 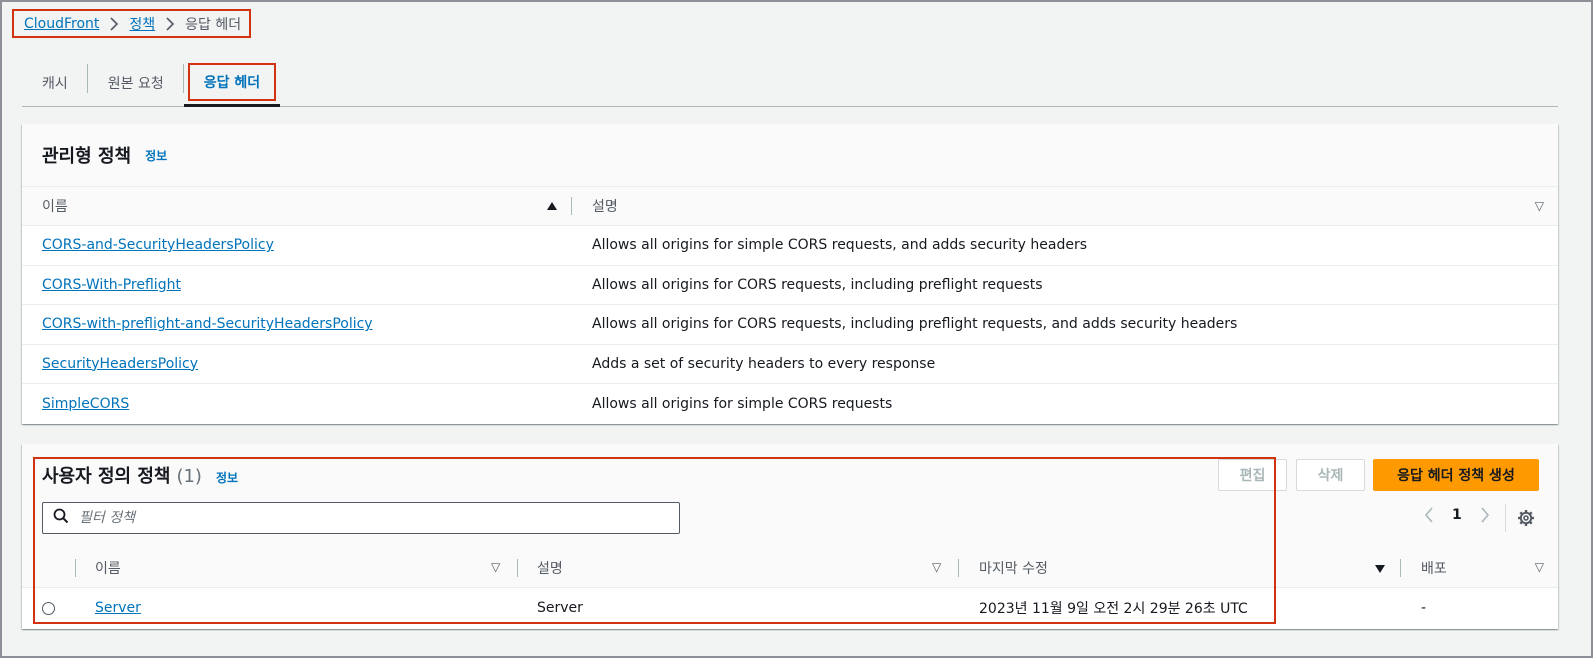 I want to click on sort-descending-icon, so click(x=1380, y=569).